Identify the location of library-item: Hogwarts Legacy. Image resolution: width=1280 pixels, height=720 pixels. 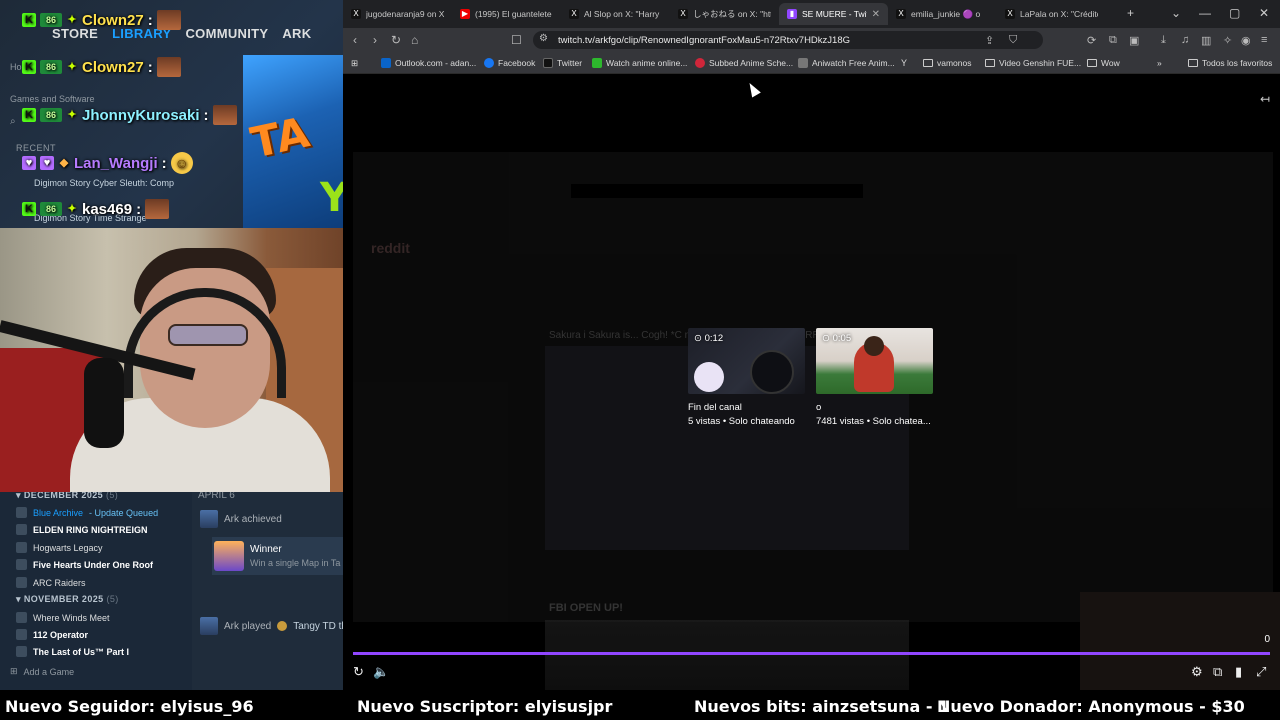
(59, 547).